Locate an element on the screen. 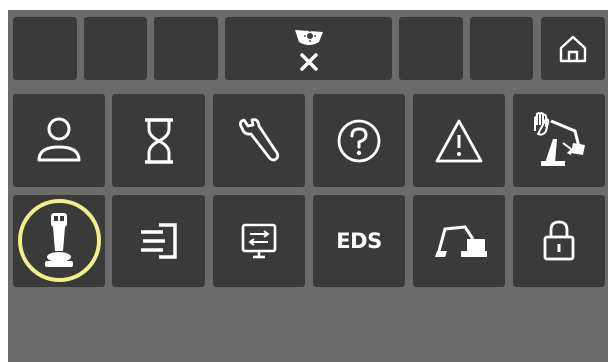  lock-button is located at coordinates (559, 241).